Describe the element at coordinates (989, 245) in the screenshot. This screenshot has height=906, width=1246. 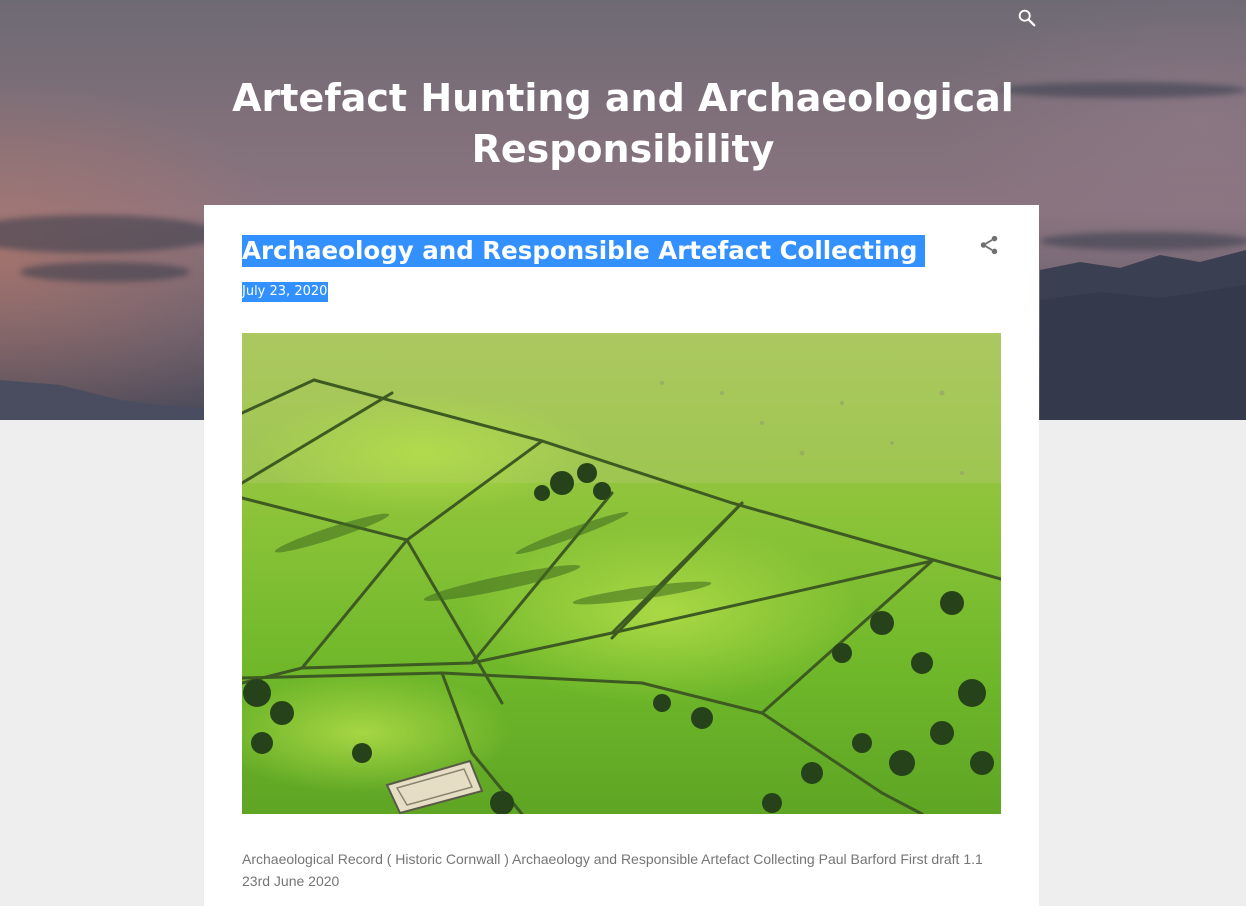
I see `share-icon` at that location.